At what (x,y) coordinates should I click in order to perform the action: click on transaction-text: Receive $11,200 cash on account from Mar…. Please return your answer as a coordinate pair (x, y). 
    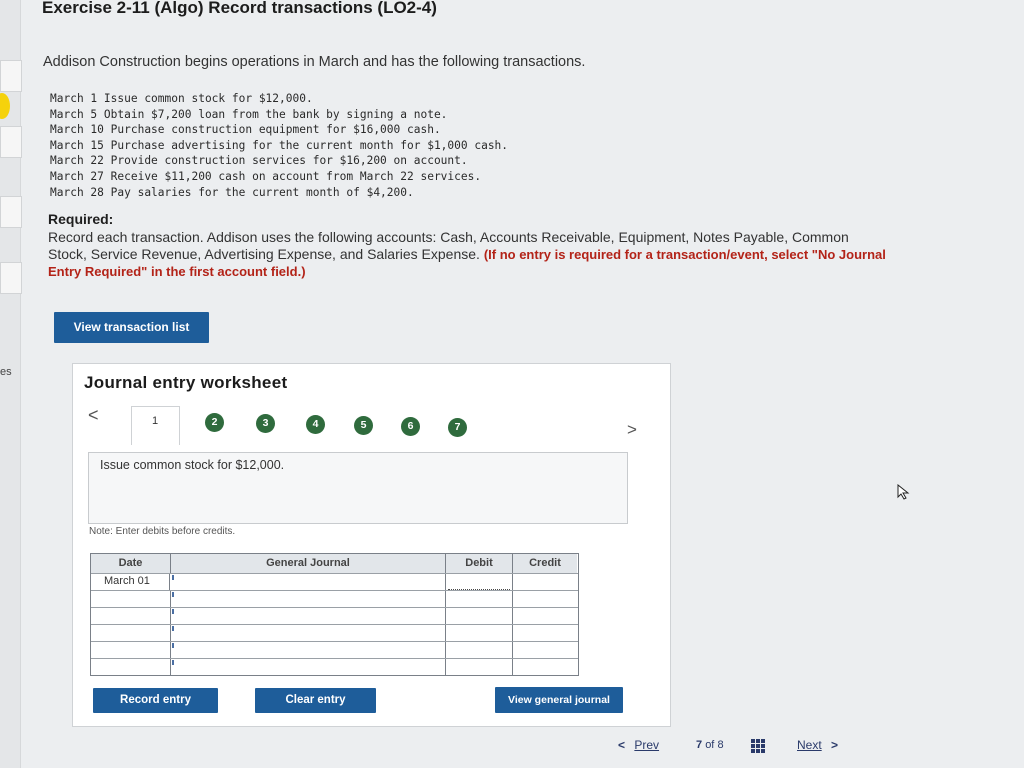
    Looking at the image, I should click on (296, 176).